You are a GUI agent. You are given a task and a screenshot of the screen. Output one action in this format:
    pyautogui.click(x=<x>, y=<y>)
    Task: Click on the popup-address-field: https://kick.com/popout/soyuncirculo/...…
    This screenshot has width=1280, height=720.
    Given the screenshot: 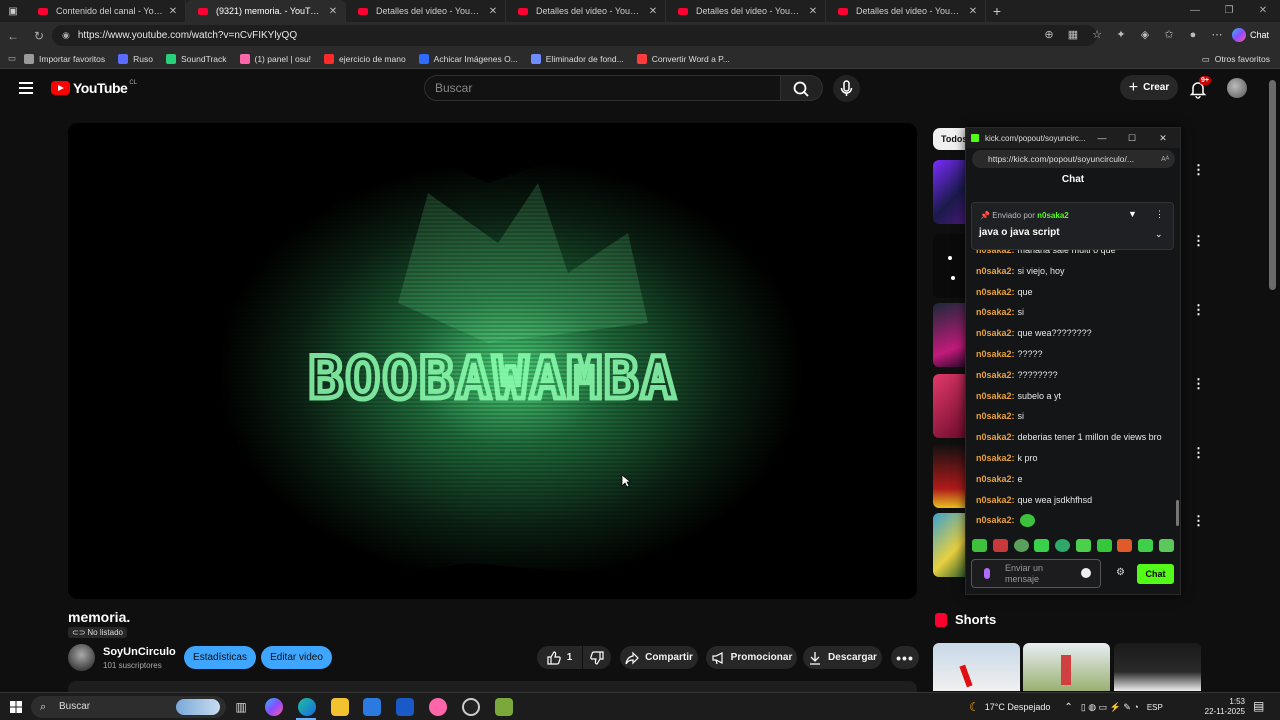 What is the action you would take?
    pyautogui.click(x=1073, y=159)
    